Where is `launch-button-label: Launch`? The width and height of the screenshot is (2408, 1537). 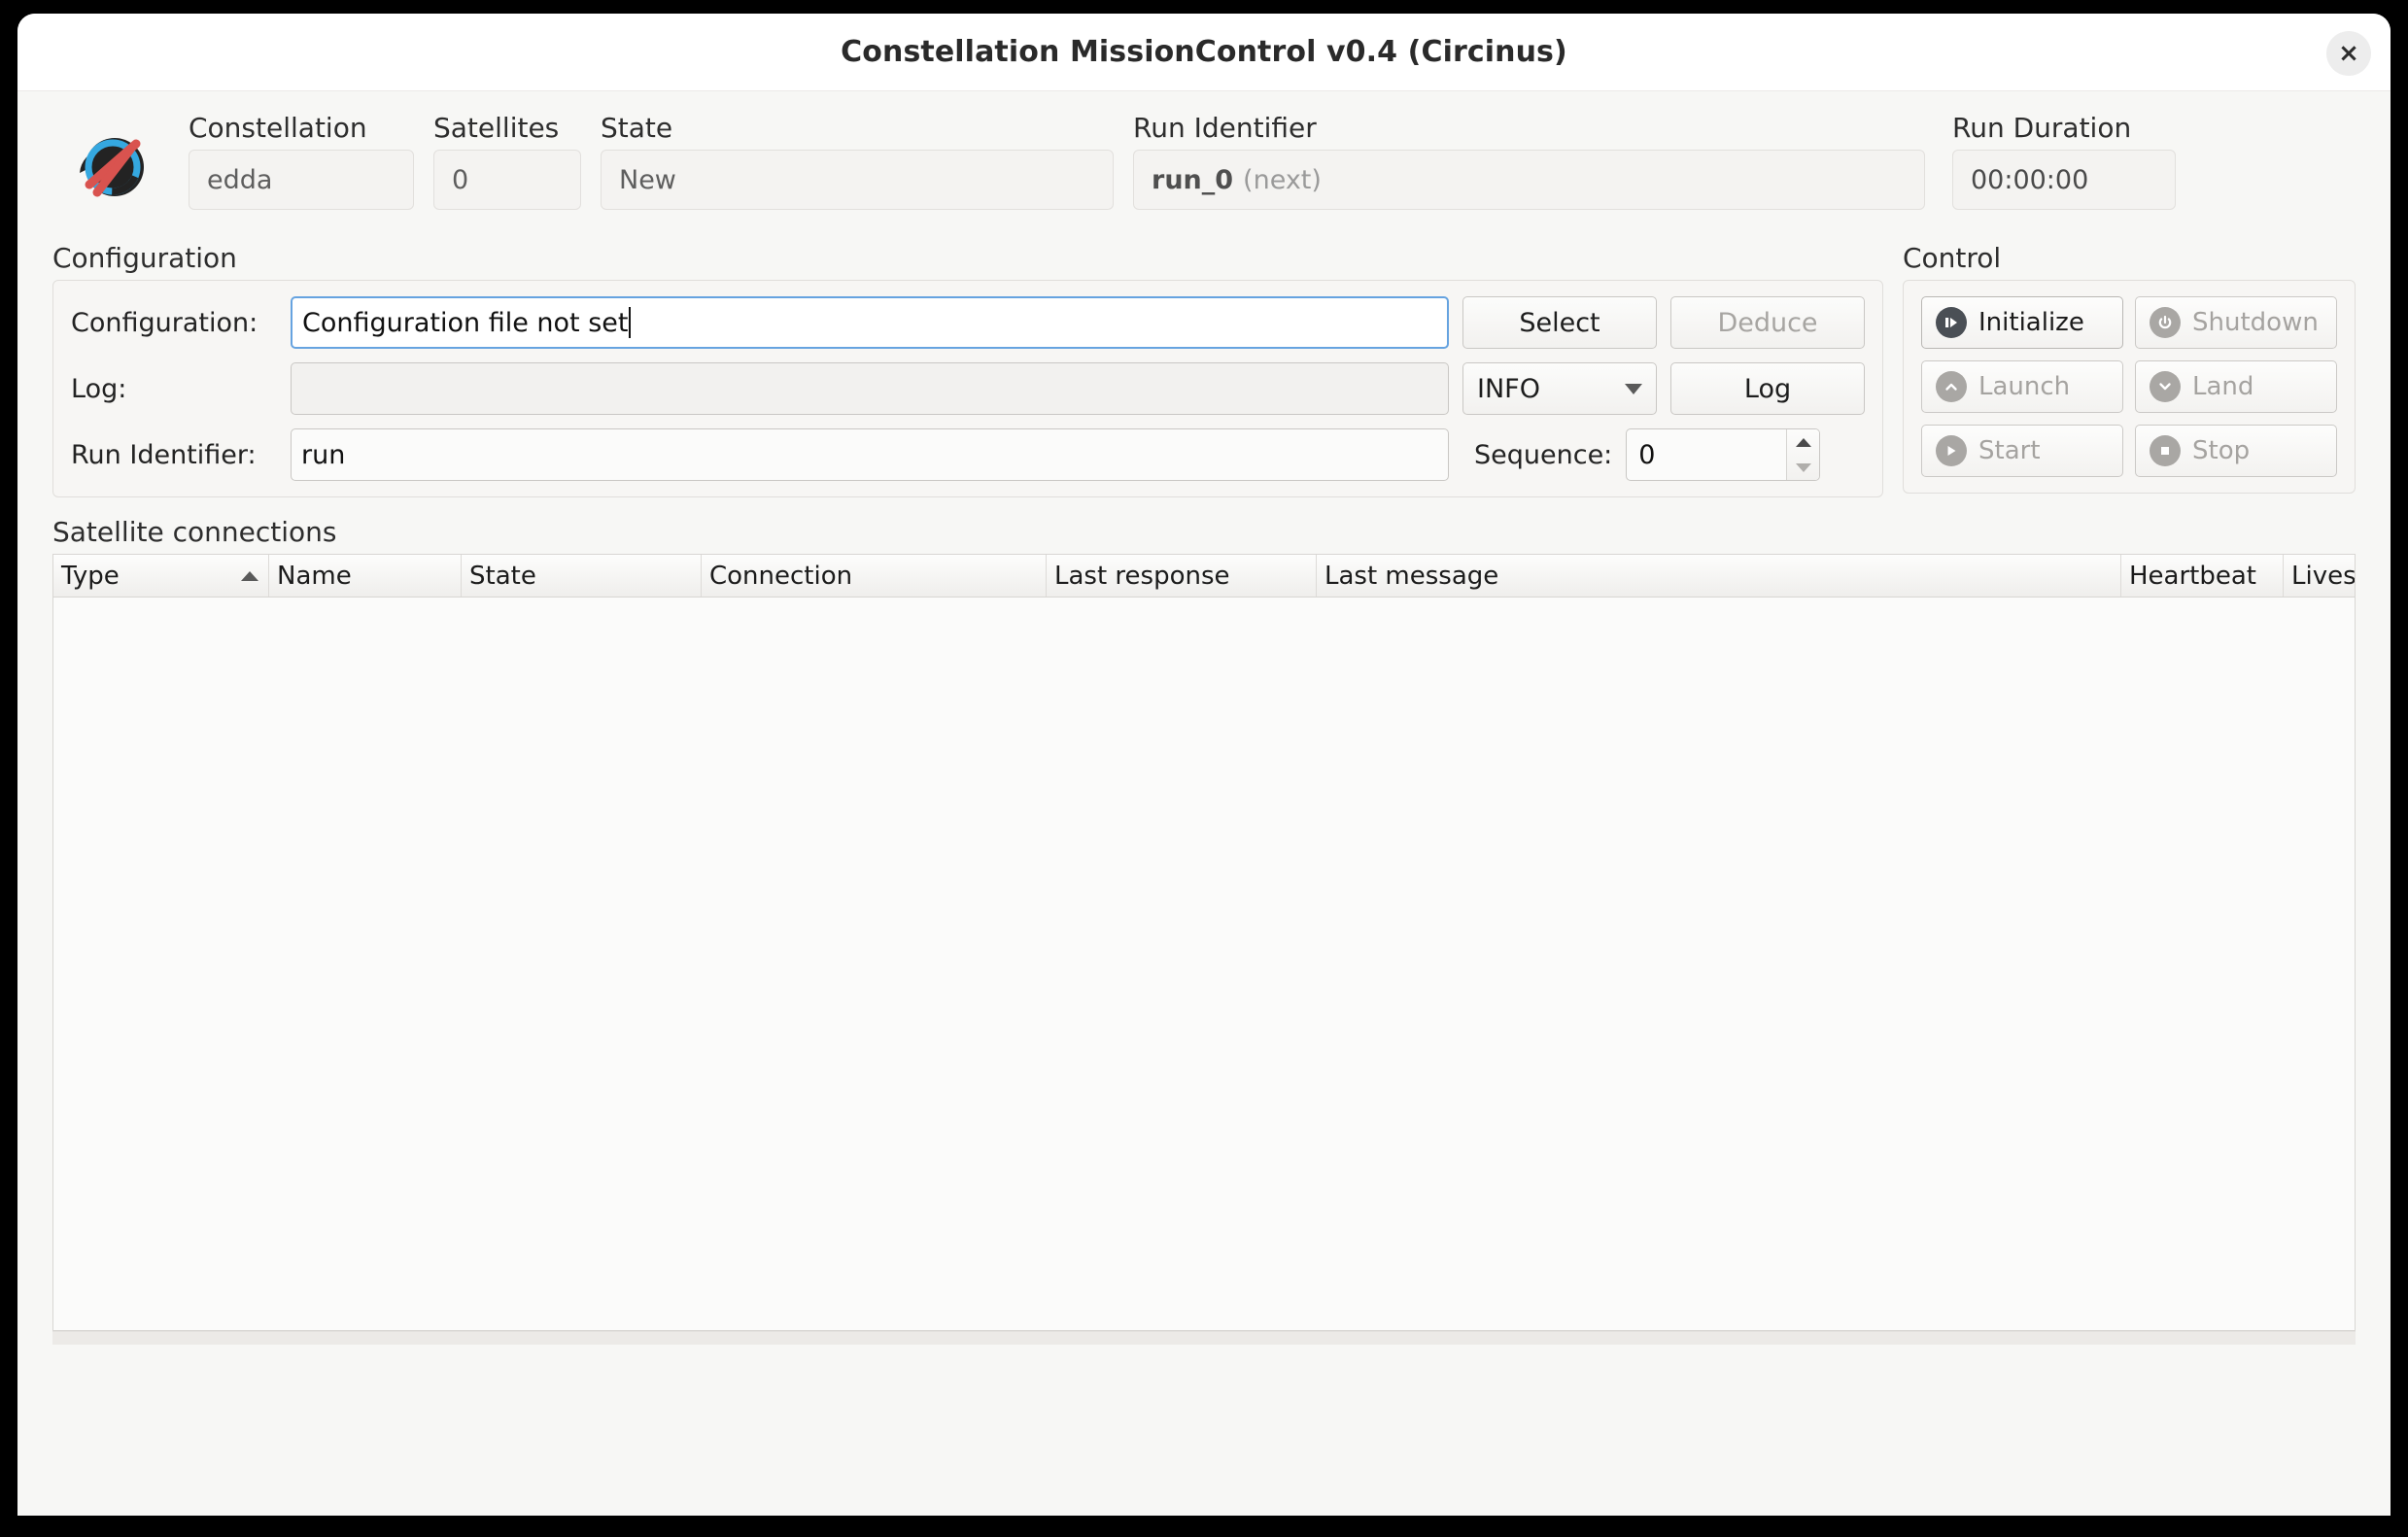
launch-button-label: Launch is located at coordinates (2025, 386).